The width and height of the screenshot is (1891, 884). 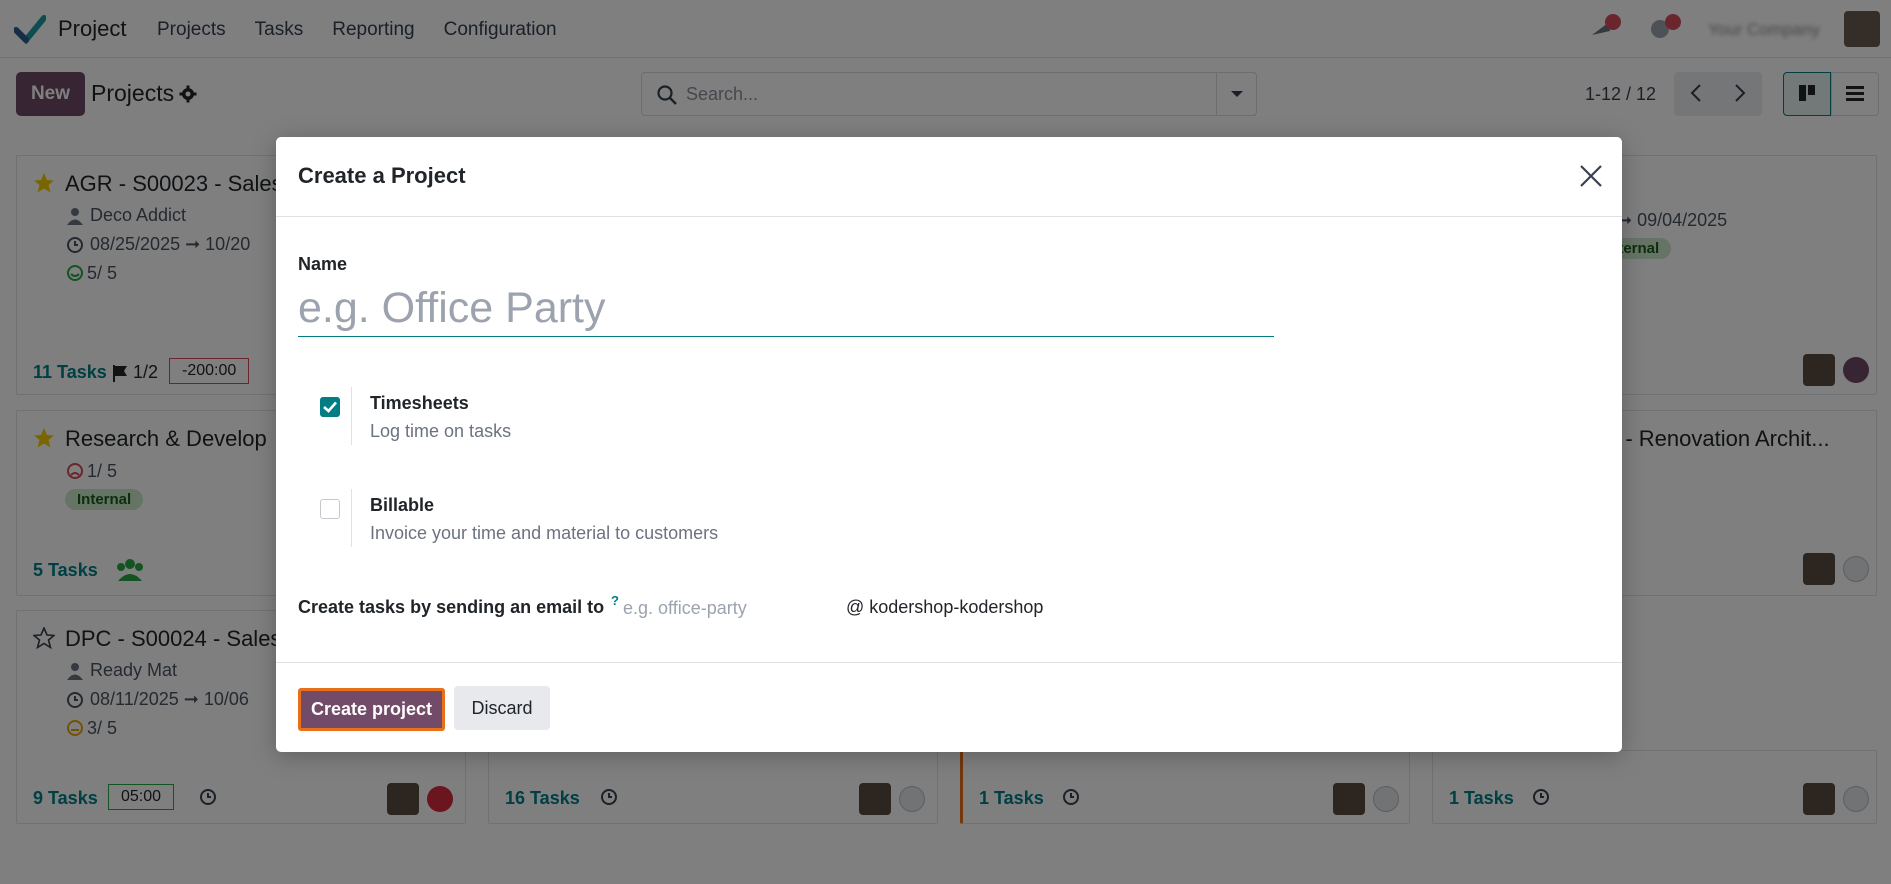 I want to click on dialog-title: Create a Project, so click(x=382, y=175).